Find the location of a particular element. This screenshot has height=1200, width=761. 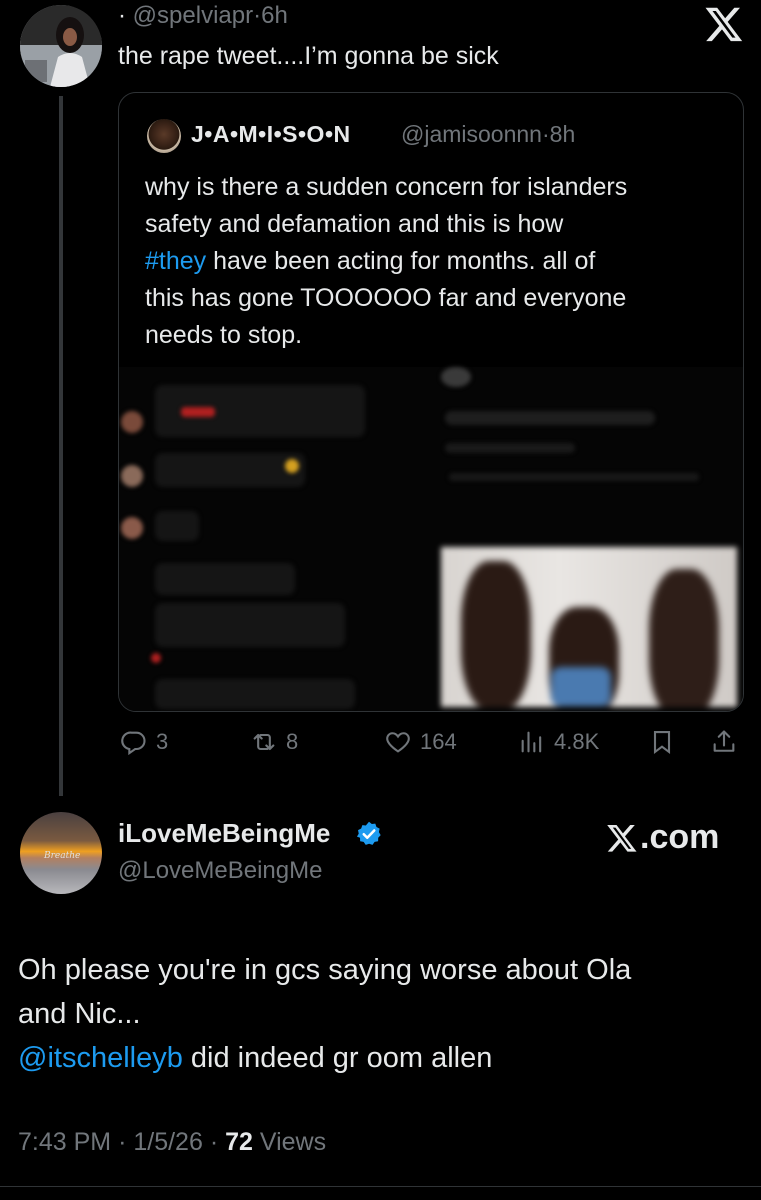

divider is located at coordinates (380, 1186).